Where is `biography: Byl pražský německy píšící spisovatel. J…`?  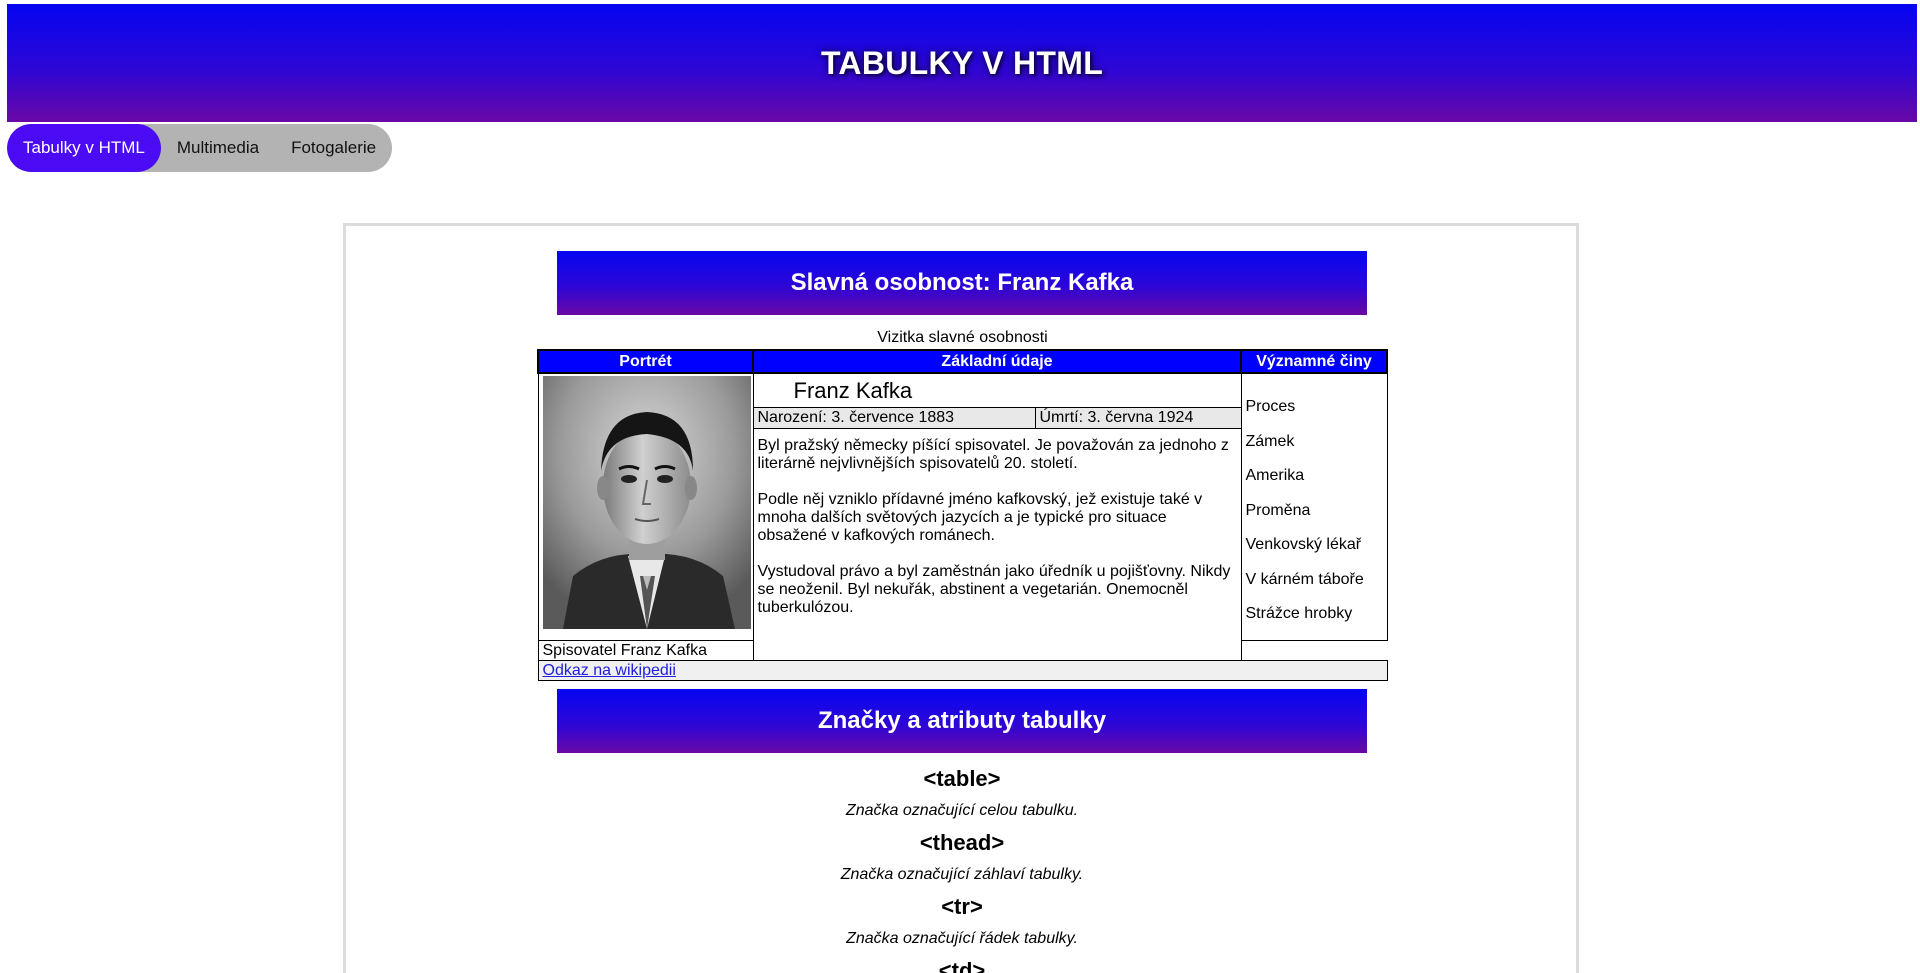
biography: Byl pražský německy píšící spisovatel. J… is located at coordinates (997, 544).